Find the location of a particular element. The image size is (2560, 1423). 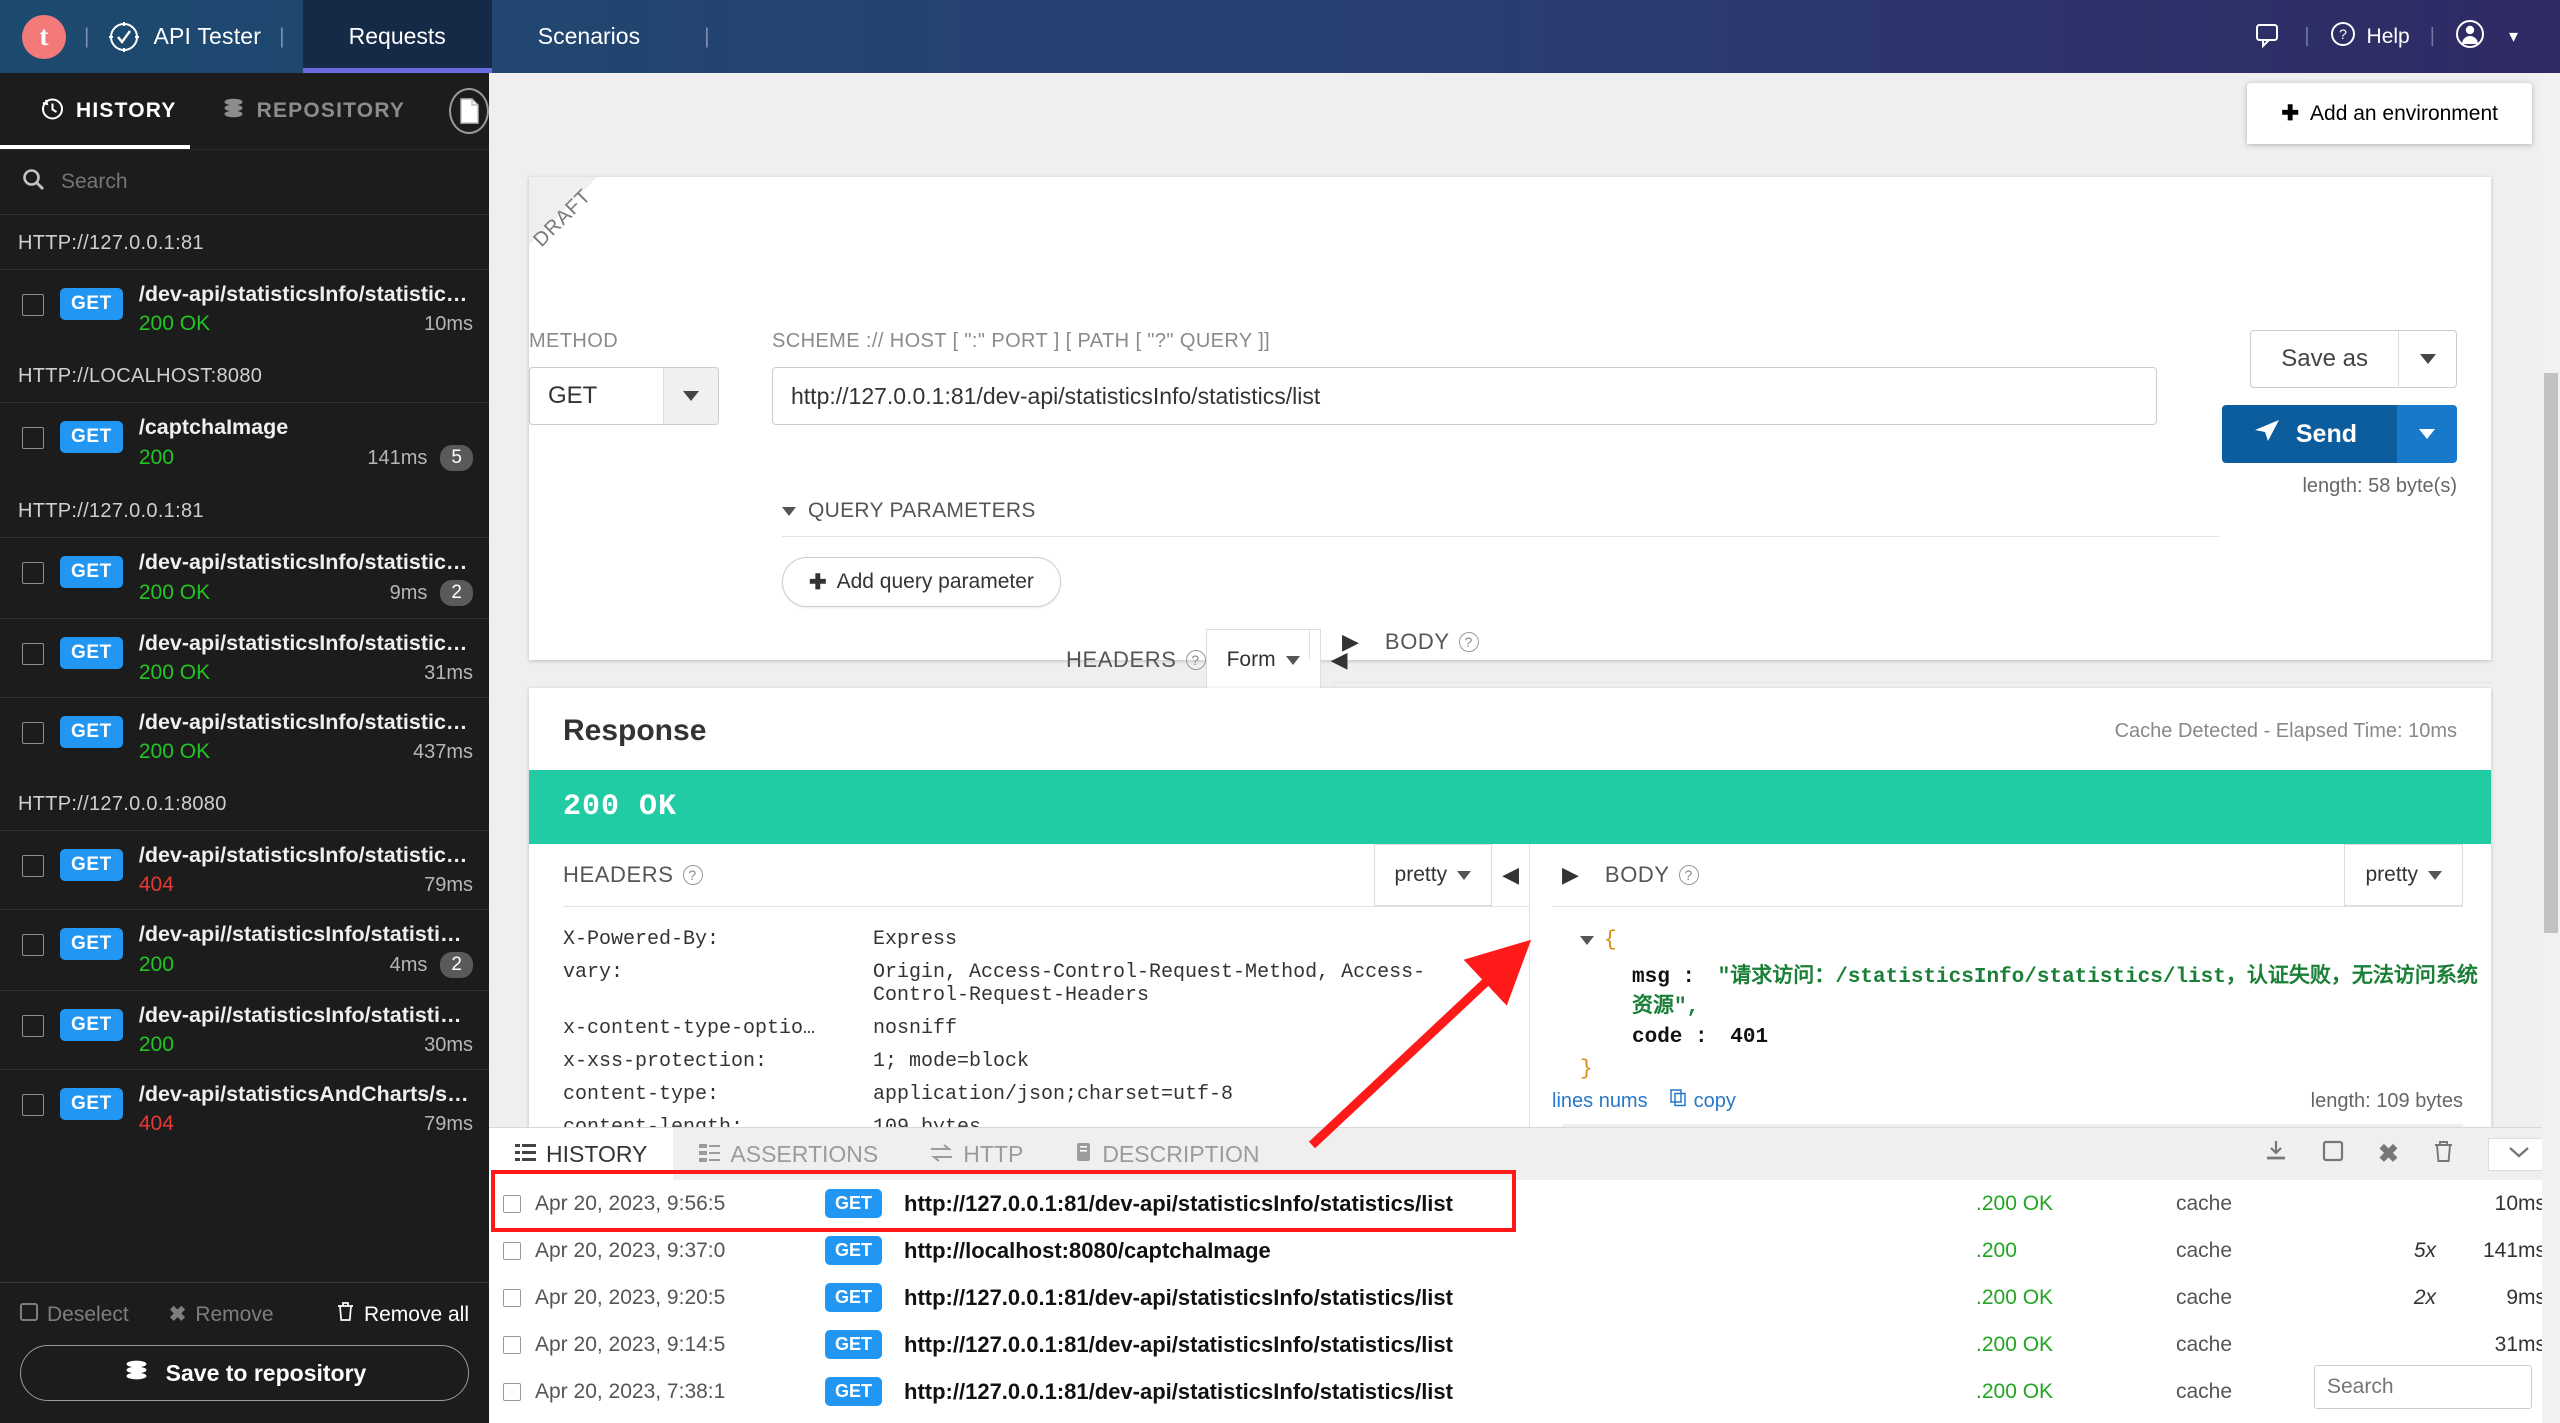

chevron-down-icon: ▾ is located at coordinates (2521, 36).